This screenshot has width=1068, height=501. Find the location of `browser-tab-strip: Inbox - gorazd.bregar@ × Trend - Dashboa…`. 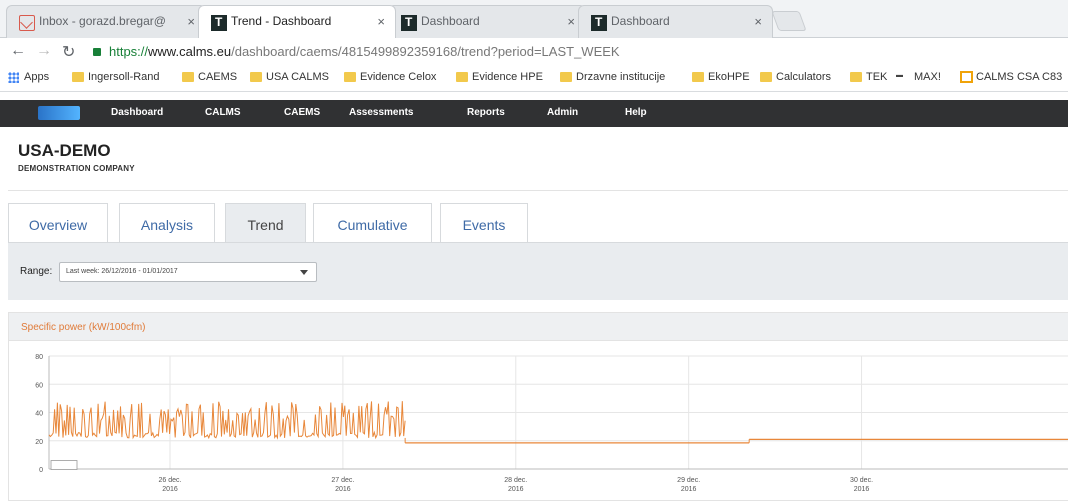

browser-tab-strip: Inbox - gorazd.bregar@ × Trend - Dashboa… is located at coordinates (534, 19).